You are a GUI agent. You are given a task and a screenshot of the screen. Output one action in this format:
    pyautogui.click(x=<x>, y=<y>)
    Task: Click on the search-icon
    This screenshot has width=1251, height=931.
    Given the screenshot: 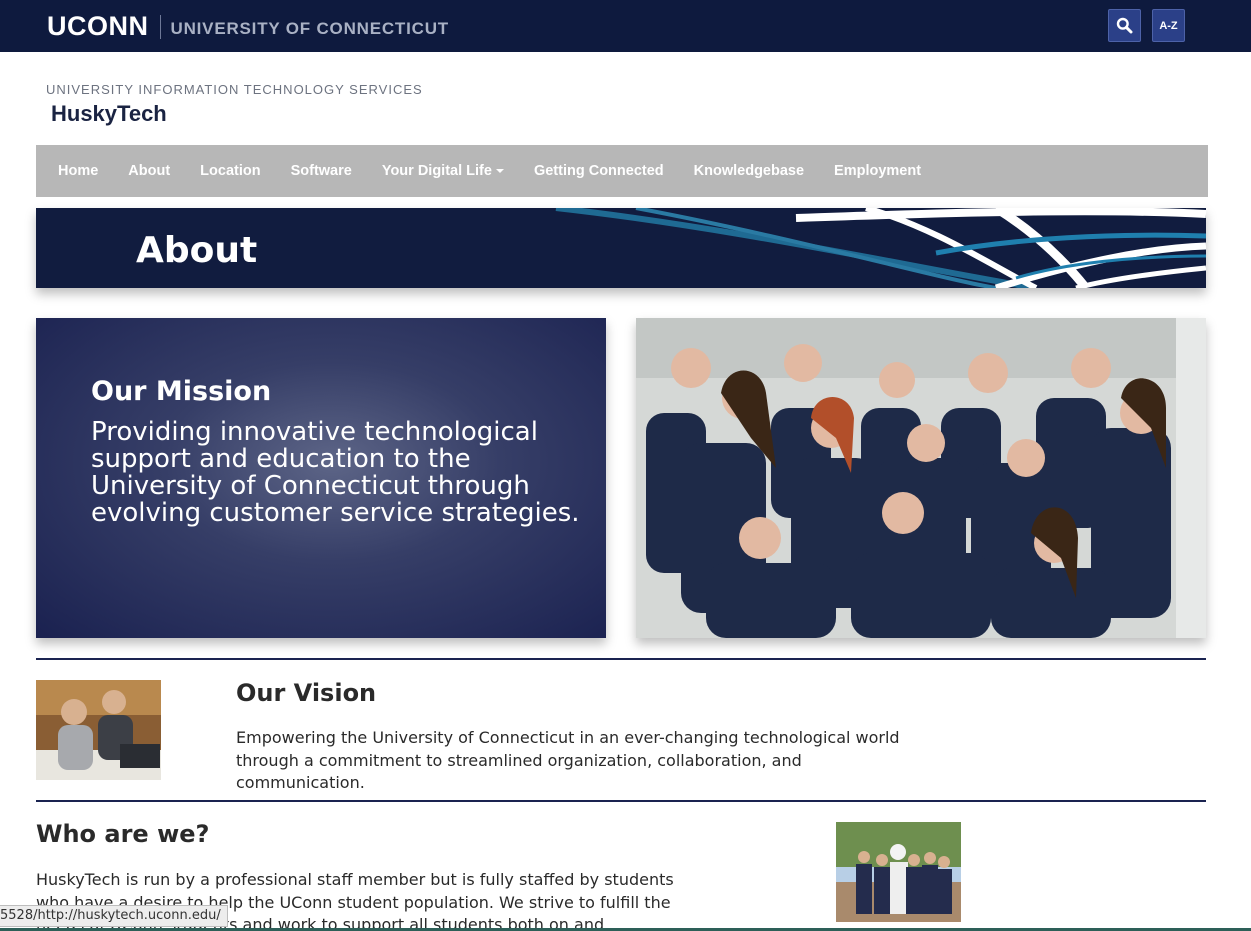 What is the action you would take?
    pyautogui.click(x=1124, y=25)
    